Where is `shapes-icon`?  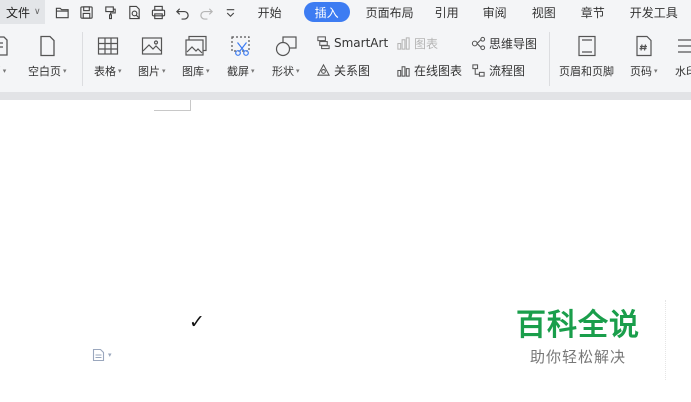 shapes-icon is located at coordinates (286, 46).